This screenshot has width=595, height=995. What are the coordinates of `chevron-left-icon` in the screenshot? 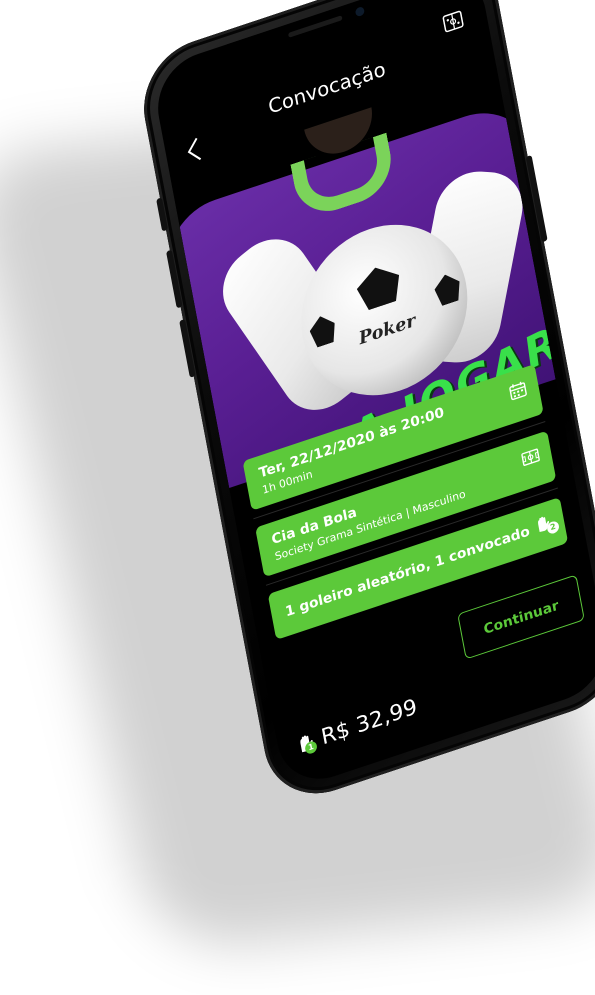 It's located at (194, 149).